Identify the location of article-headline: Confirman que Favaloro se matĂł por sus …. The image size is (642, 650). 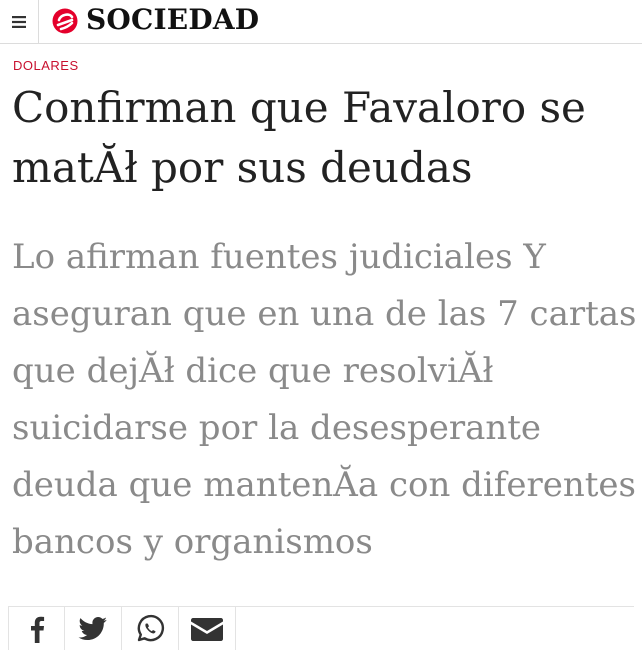
(299, 137).